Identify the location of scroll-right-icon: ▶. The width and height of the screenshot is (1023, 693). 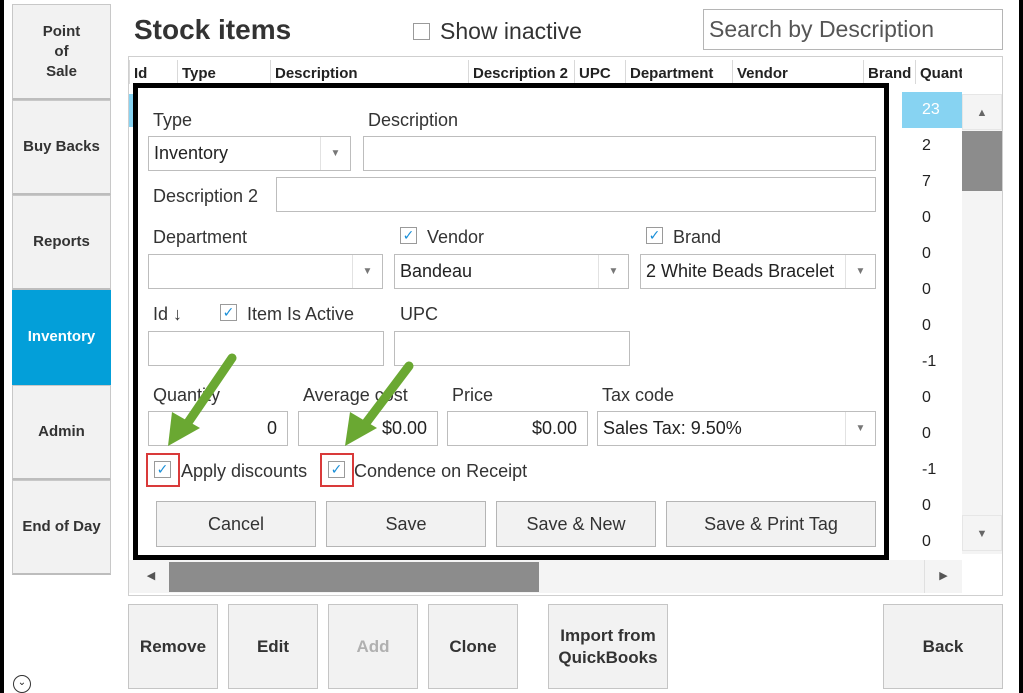
(943, 576).